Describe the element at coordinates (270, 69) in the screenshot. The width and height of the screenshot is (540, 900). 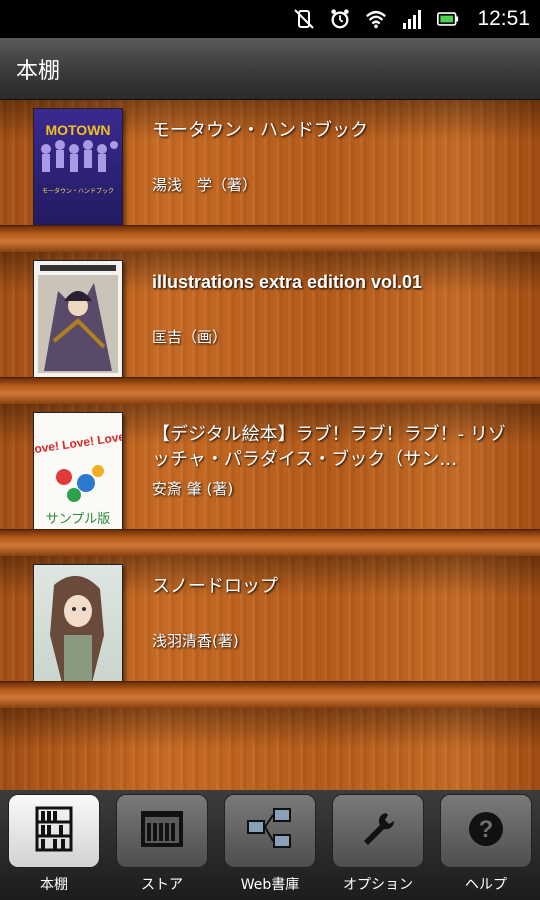
I see `page-title: 本棚` at that location.